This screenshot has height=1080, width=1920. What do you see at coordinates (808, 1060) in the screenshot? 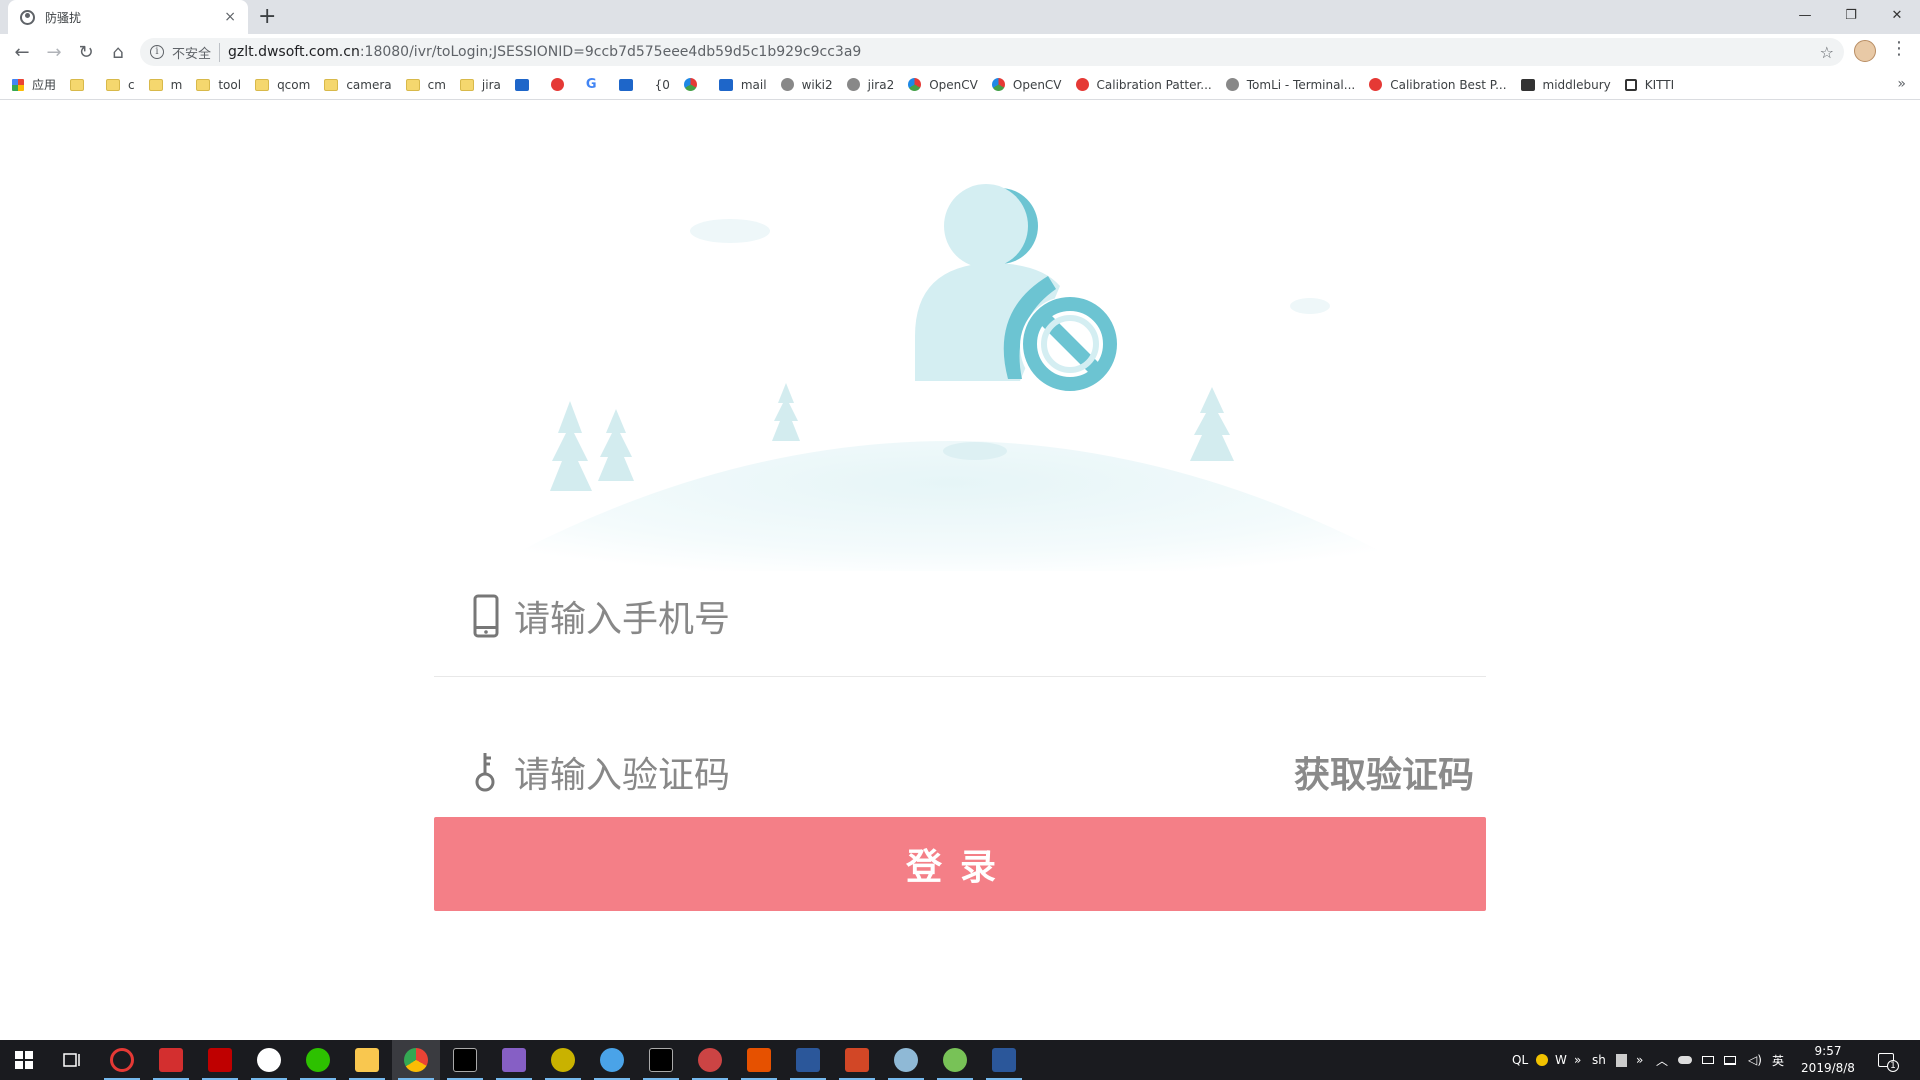
I see `visio-icon` at bounding box center [808, 1060].